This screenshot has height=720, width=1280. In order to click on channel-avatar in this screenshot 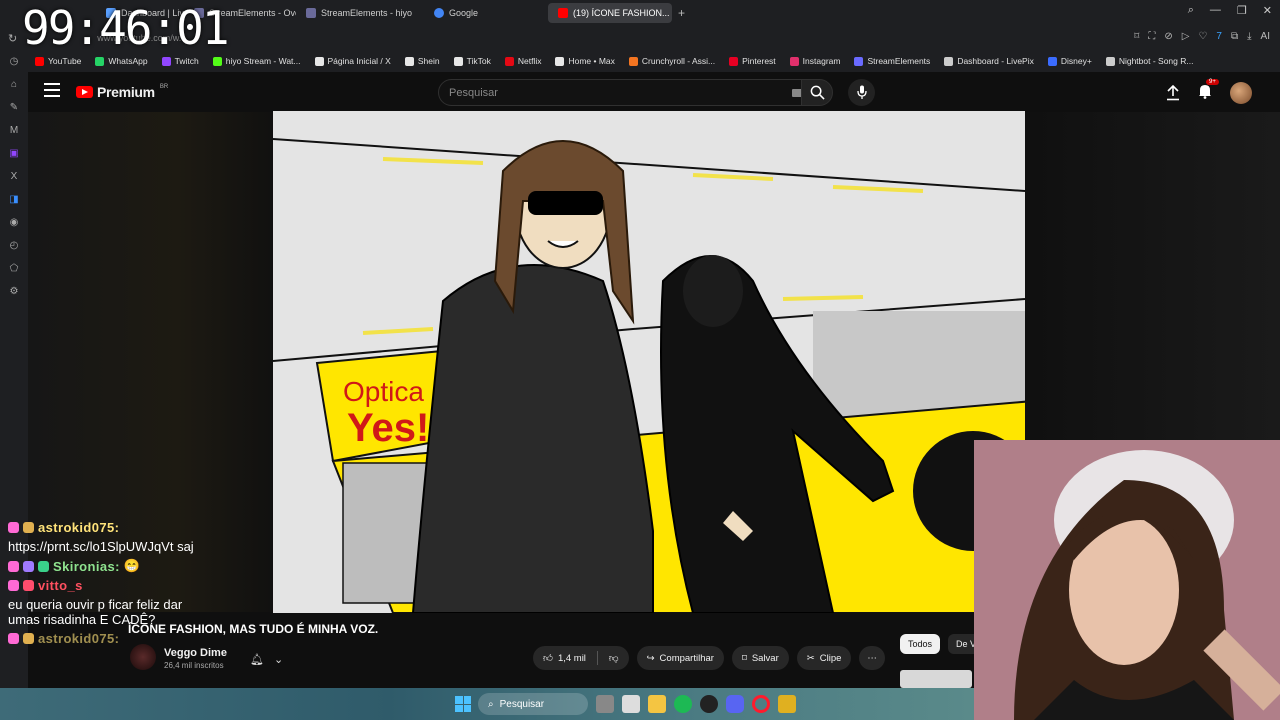, I will do `click(143, 657)`.